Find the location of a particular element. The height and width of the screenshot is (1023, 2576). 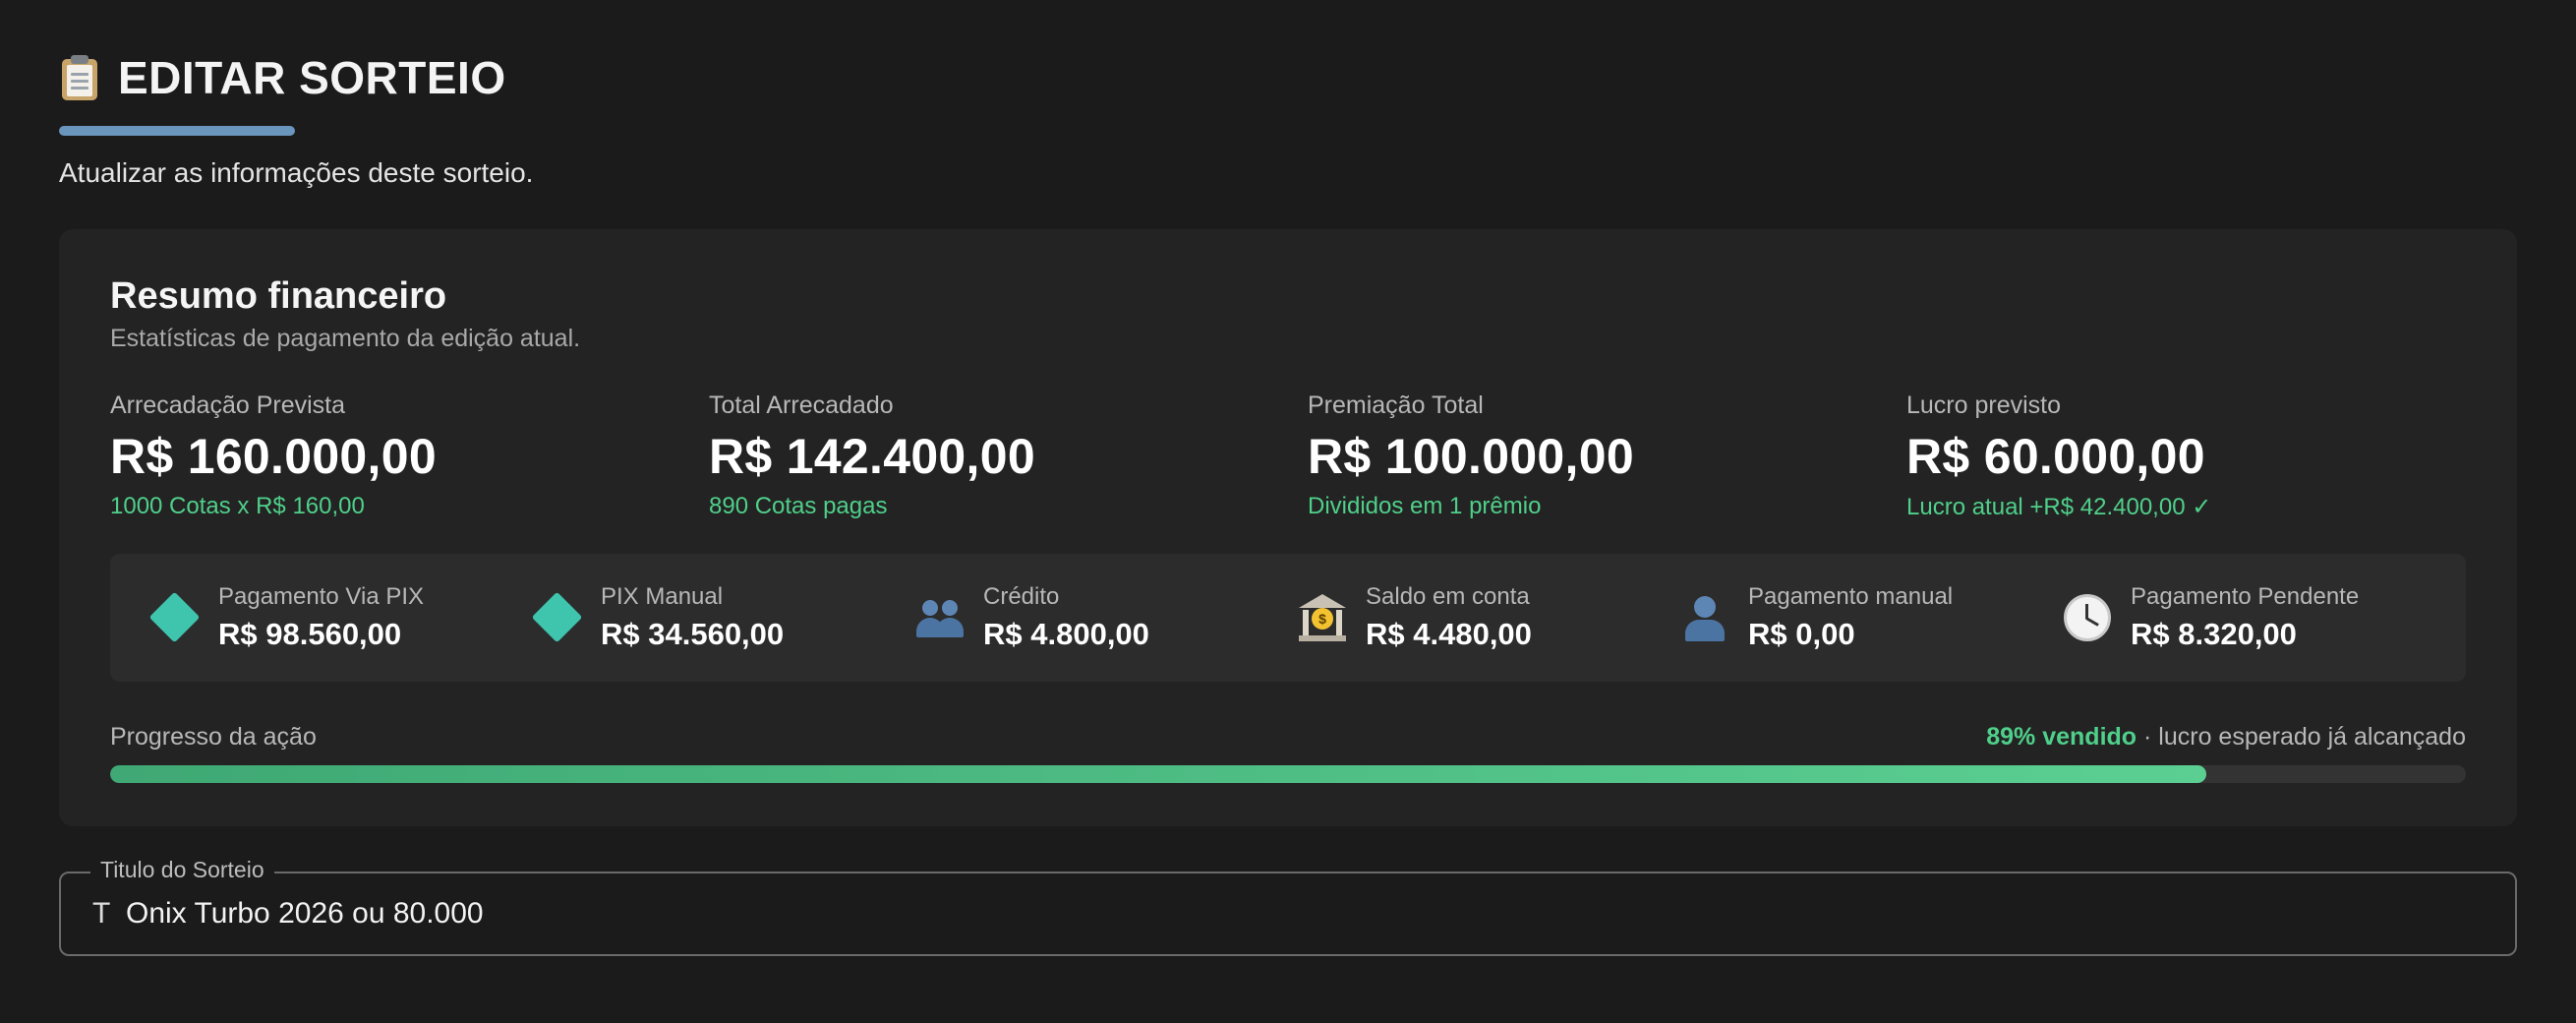

title-underline is located at coordinates (177, 131).